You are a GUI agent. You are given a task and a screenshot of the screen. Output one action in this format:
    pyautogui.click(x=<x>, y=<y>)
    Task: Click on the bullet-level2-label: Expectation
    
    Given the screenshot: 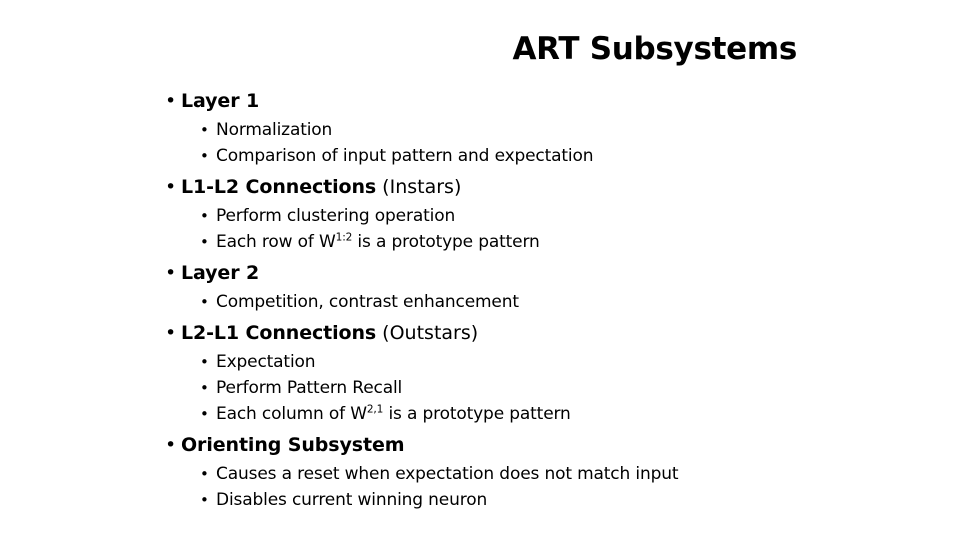 What is the action you would take?
    pyautogui.click(x=266, y=362)
    